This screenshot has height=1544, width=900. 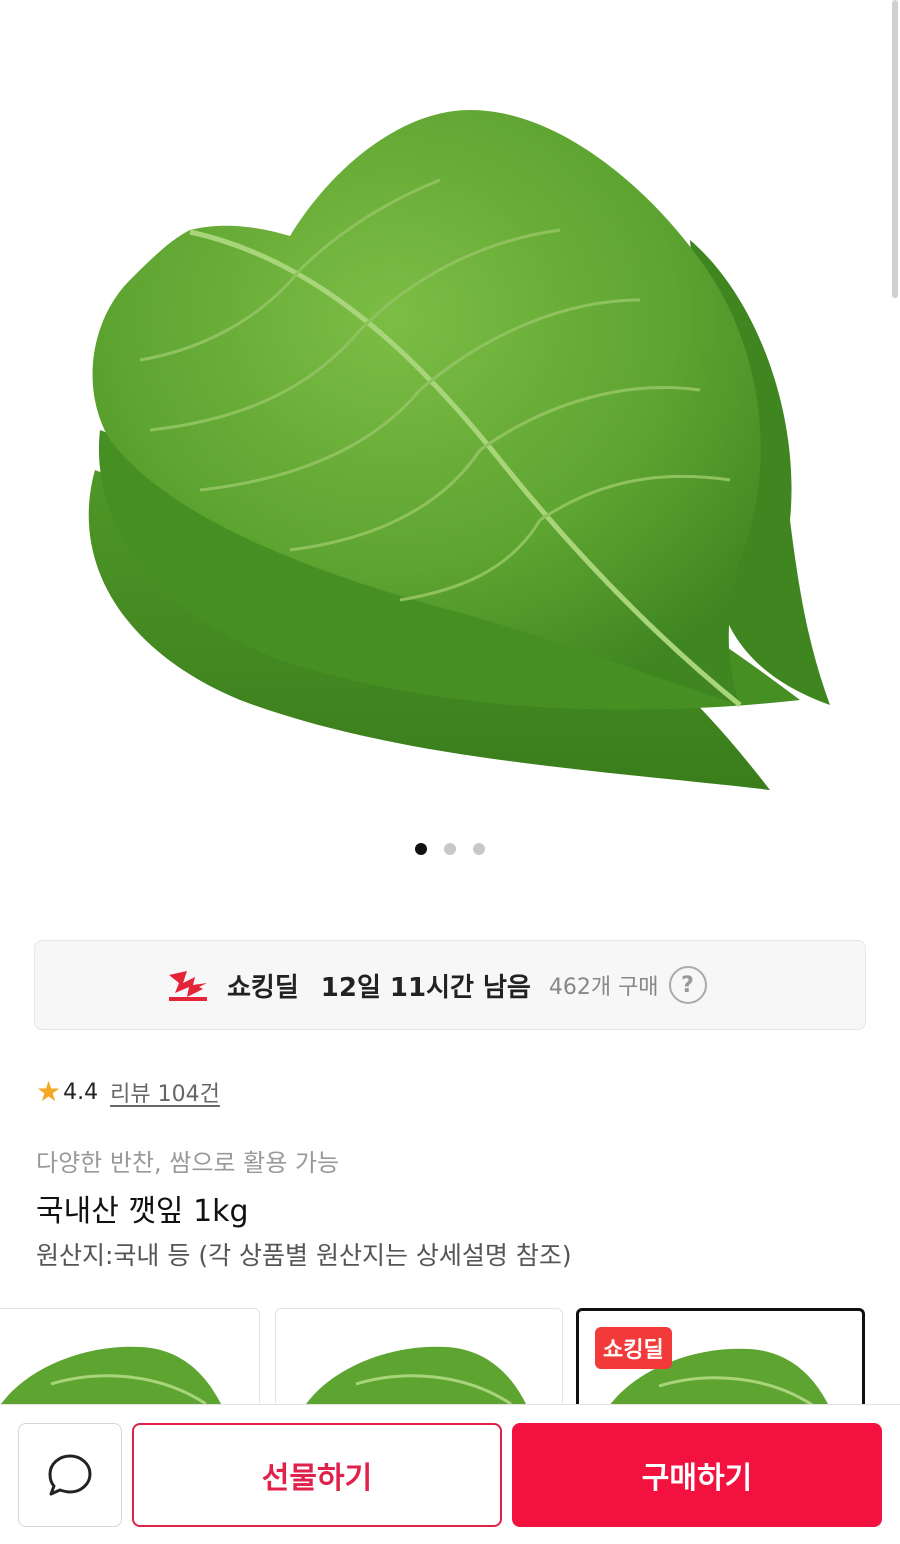 What do you see at coordinates (697, 1475) in the screenshot?
I see `buy-button: 구매하기` at bounding box center [697, 1475].